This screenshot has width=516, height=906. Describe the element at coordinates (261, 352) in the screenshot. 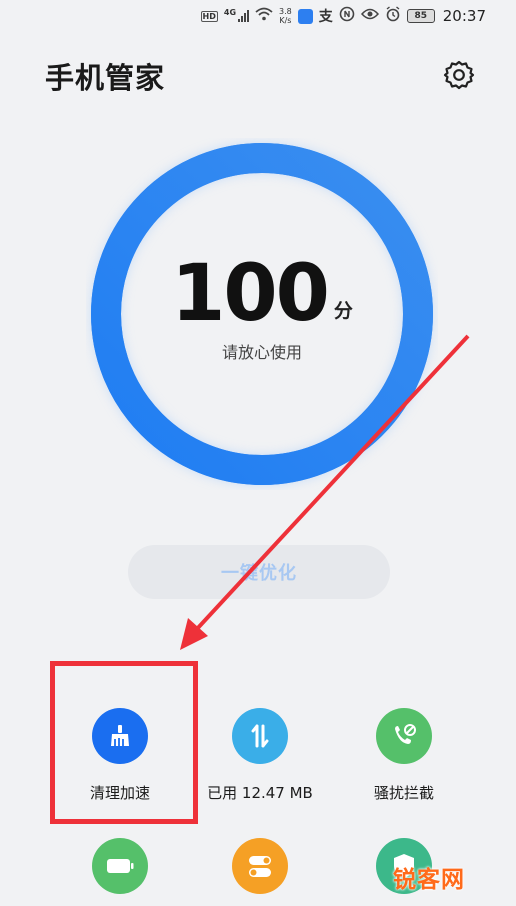

I see `score-status: 请放心使用` at that location.